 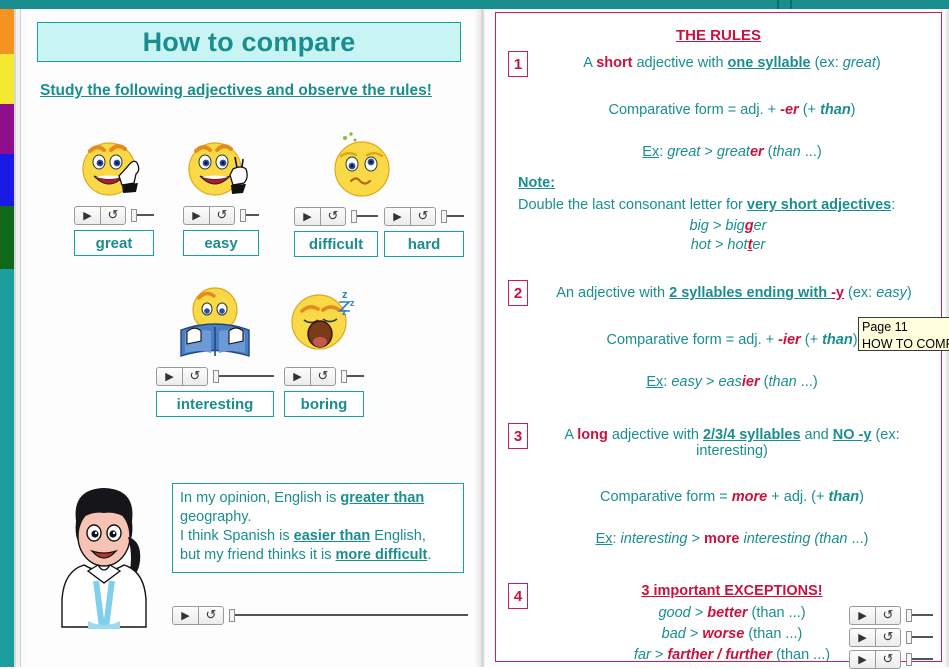 What do you see at coordinates (613, 293) in the screenshot?
I see `t: An adjective with` at bounding box center [613, 293].